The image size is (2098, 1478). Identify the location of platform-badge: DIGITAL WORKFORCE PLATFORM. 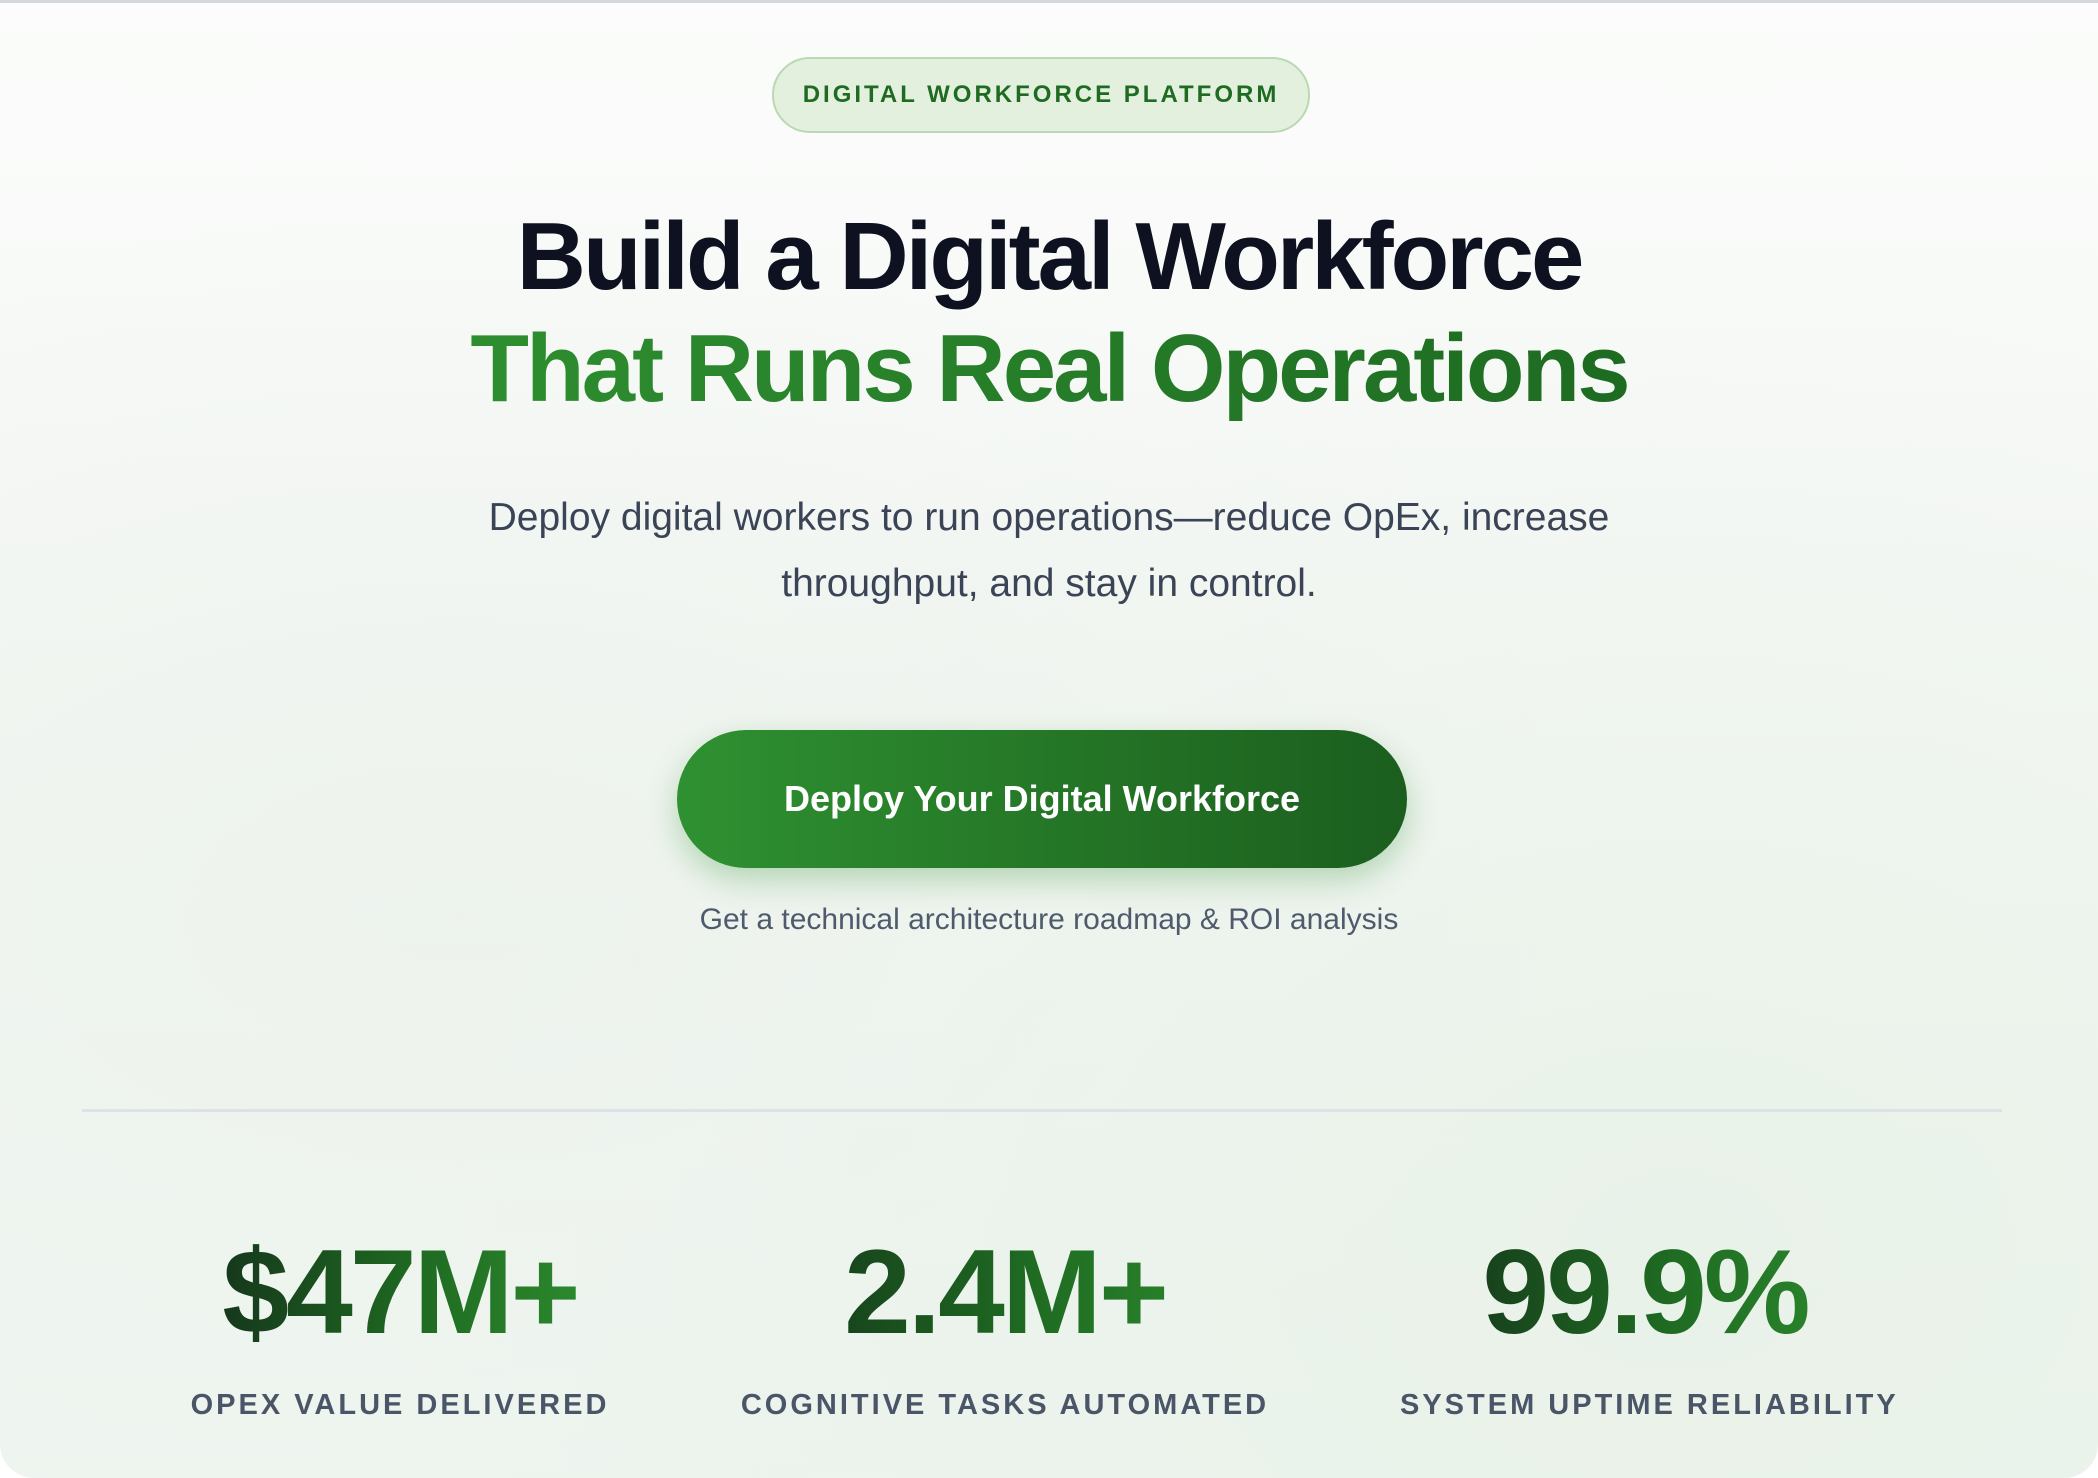
(1041, 95).